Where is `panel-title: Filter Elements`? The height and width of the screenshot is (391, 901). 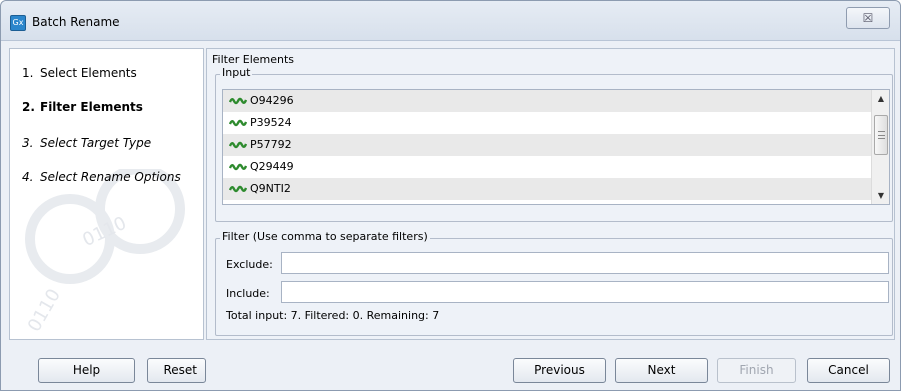
panel-title: Filter Elements is located at coordinates (253, 59).